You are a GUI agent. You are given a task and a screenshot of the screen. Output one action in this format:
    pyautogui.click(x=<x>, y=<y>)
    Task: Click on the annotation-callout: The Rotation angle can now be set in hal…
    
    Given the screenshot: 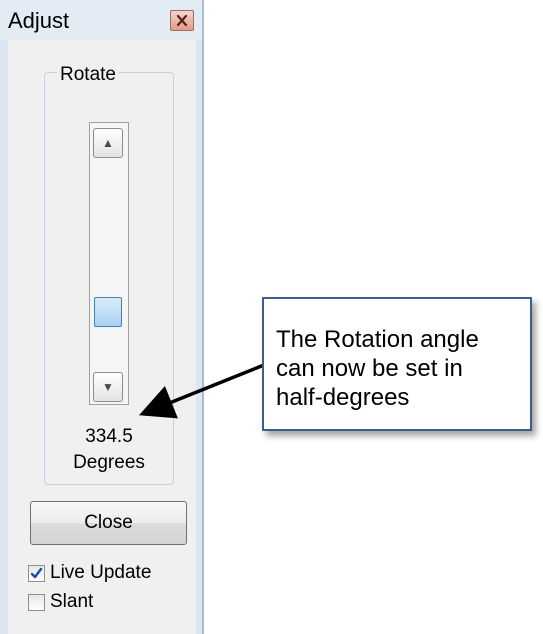 What is the action you would take?
    pyautogui.click(x=397, y=364)
    